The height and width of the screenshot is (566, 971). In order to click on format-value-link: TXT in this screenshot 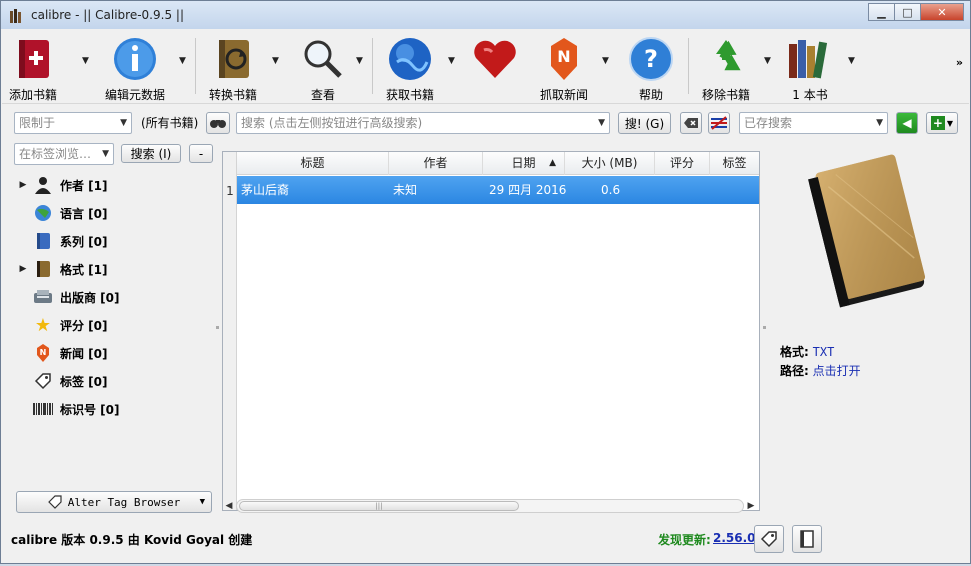, I will do `click(824, 352)`.